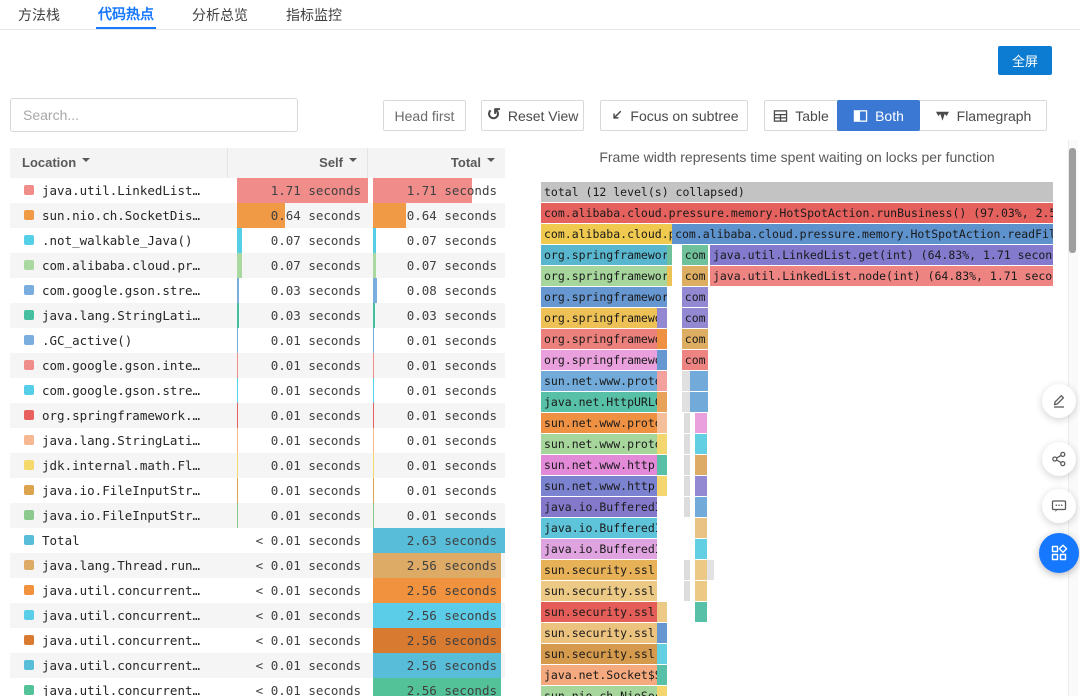 The width and height of the screenshot is (1080, 696). What do you see at coordinates (983, 115) in the screenshot?
I see `flamegraph-view-button: Flamegraph` at bounding box center [983, 115].